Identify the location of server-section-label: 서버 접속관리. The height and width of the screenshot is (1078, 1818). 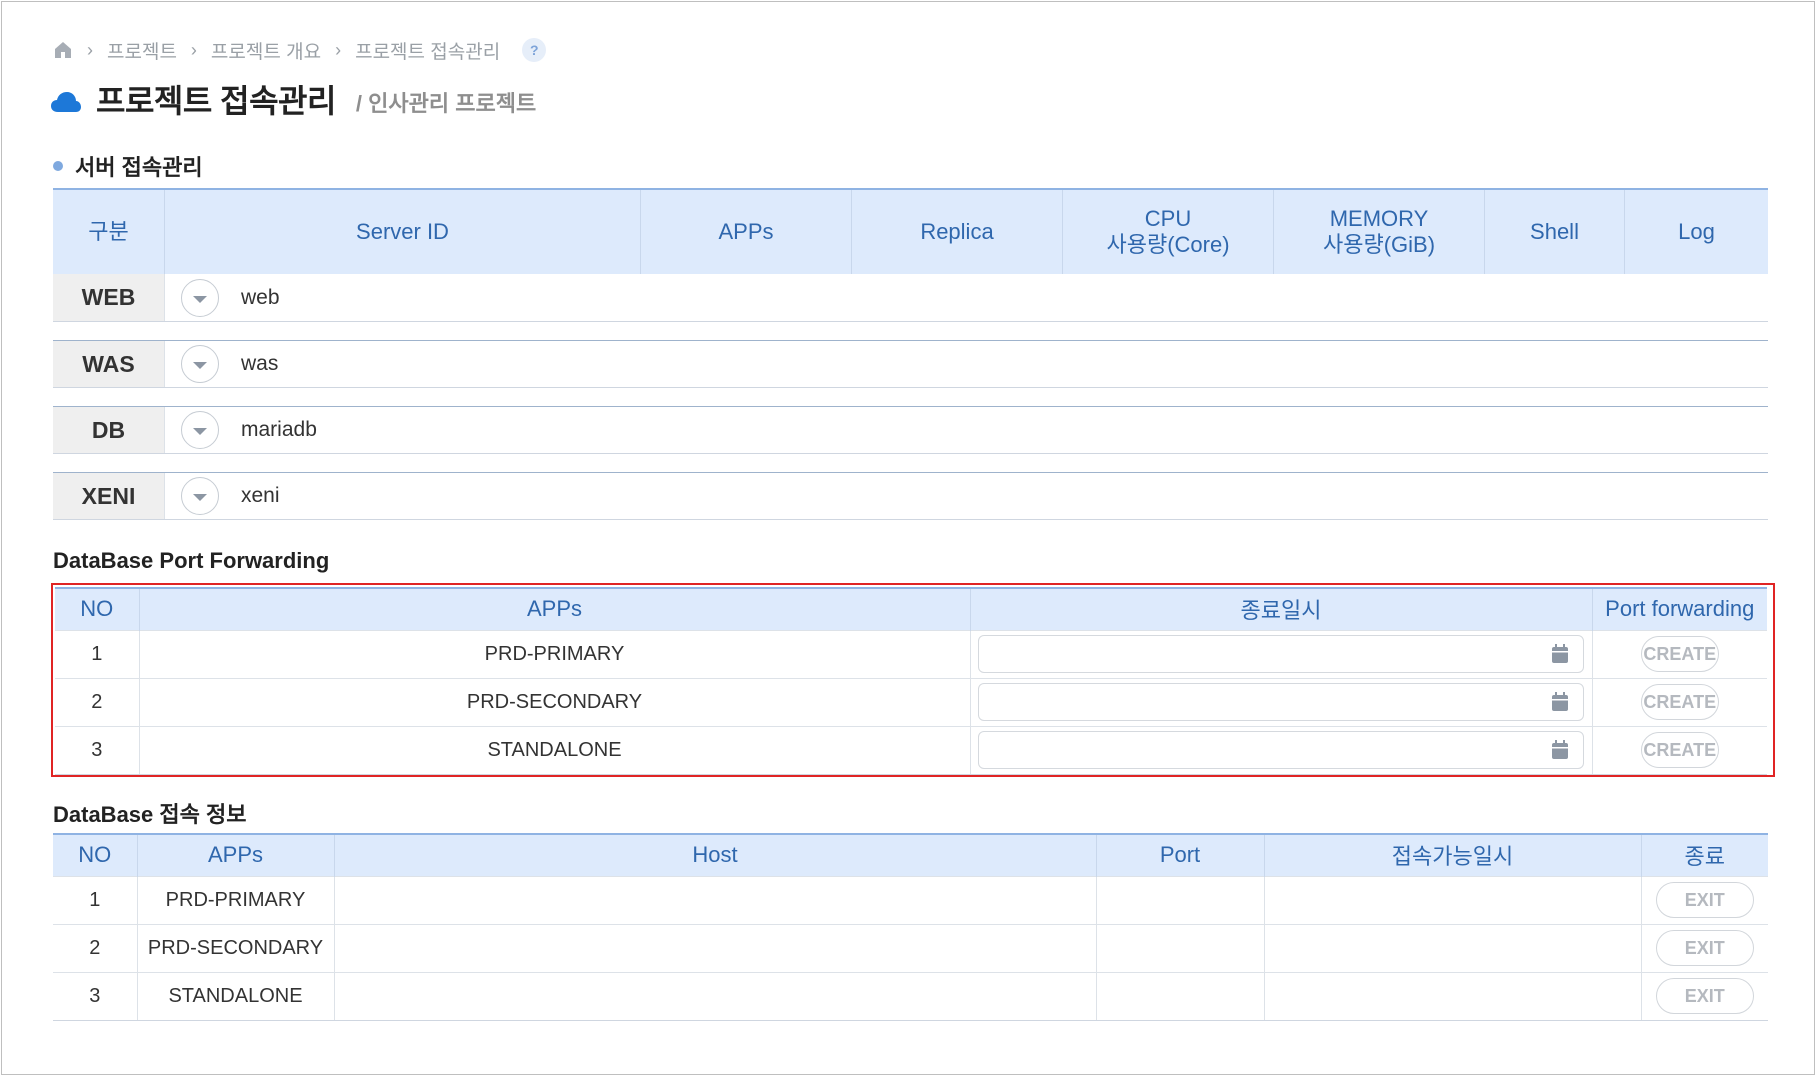
(139, 167).